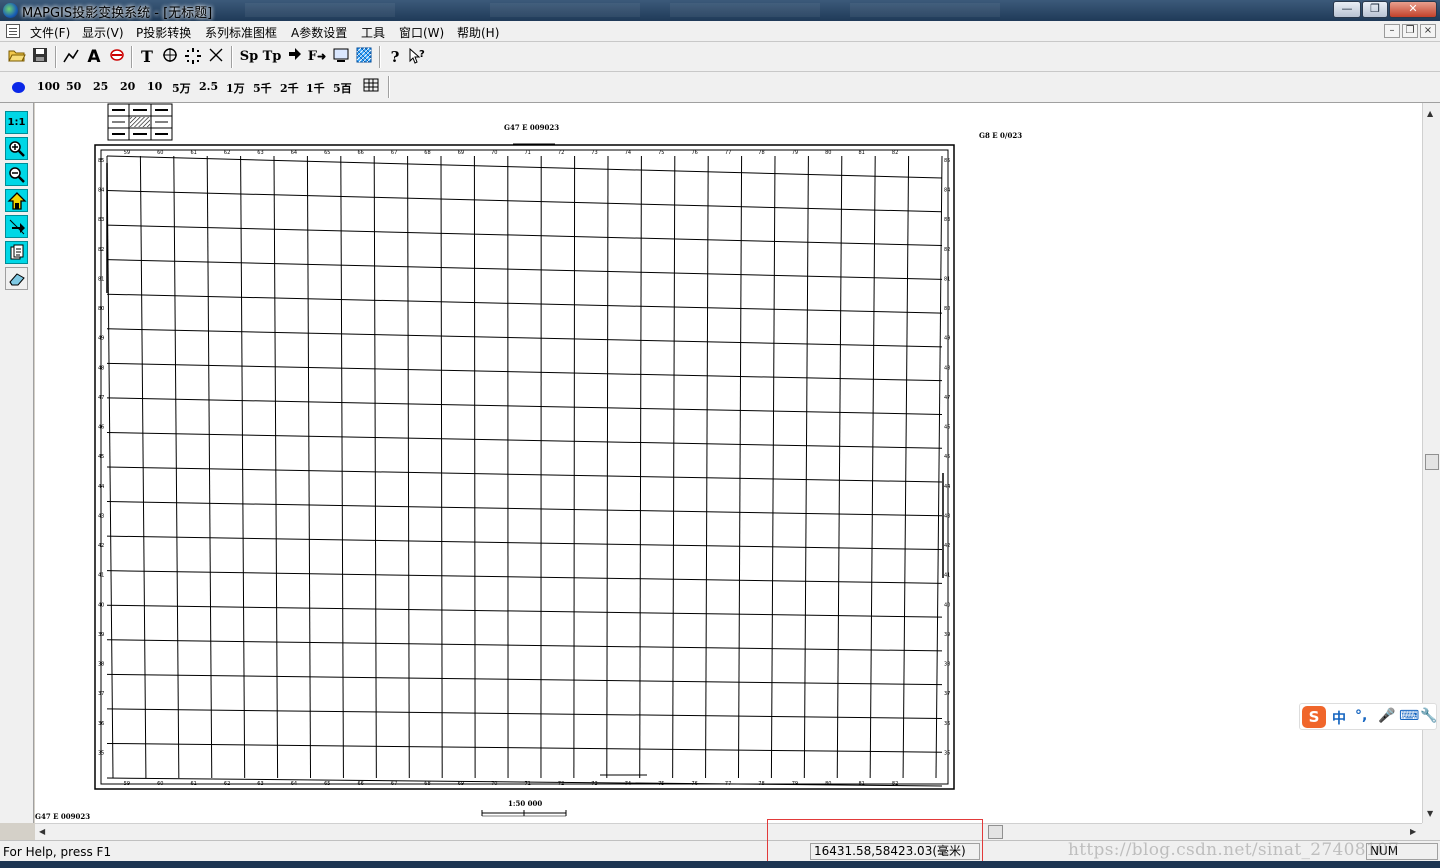  Describe the element at coordinates (235, 88) in the screenshot. I see `scale-1wan: 1万` at that location.